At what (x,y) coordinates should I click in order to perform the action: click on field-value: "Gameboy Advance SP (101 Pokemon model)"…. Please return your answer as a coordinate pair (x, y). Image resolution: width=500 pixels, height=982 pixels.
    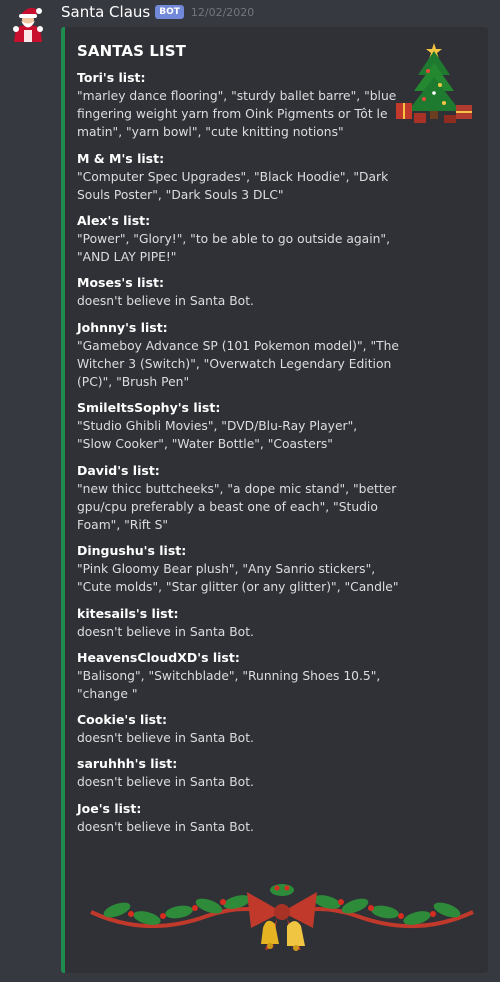
    Looking at the image, I should click on (238, 364).